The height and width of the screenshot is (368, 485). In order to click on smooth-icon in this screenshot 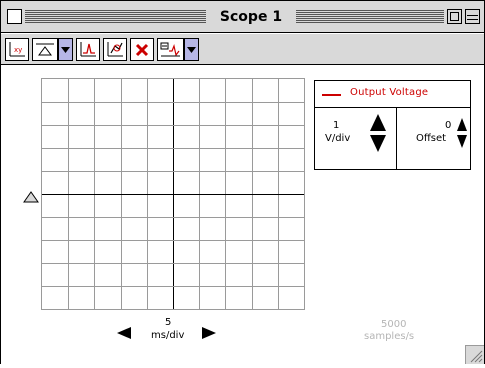, I will do `click(88, 49)`.